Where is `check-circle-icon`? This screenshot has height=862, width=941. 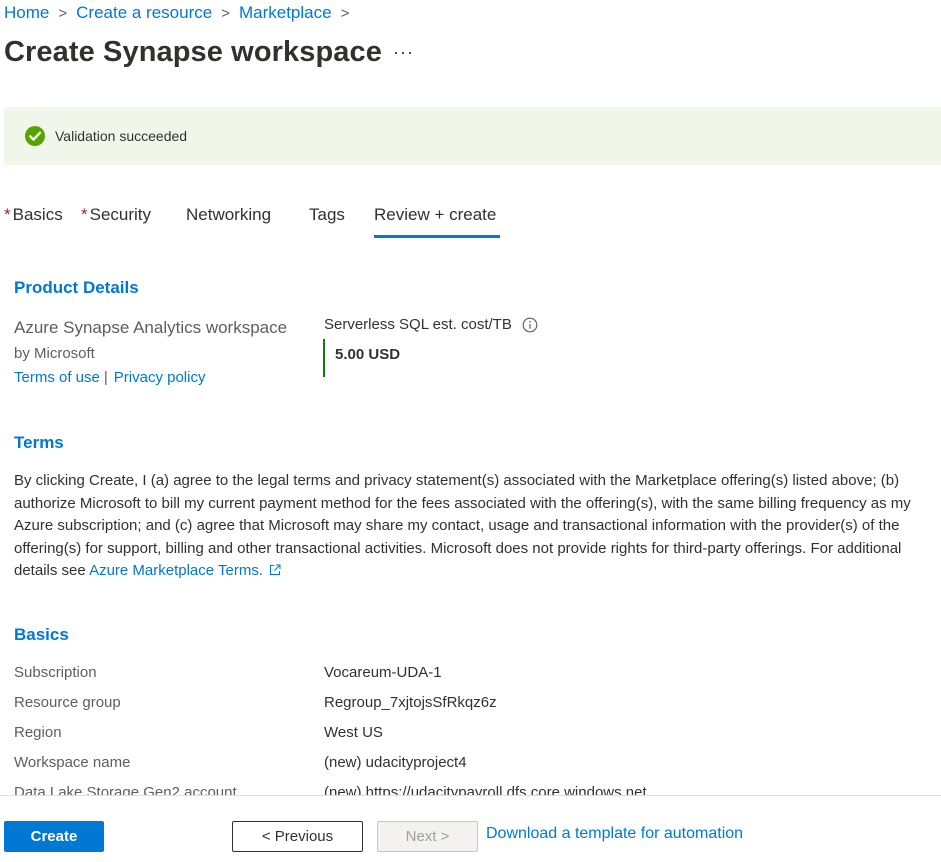
check-circle-icon is located at coordinates (35, 136).